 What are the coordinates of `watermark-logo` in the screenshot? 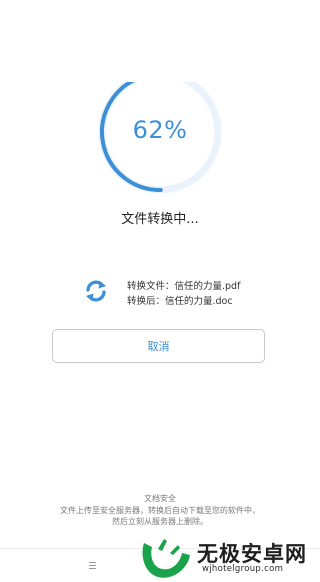 It's located at (166, 558).